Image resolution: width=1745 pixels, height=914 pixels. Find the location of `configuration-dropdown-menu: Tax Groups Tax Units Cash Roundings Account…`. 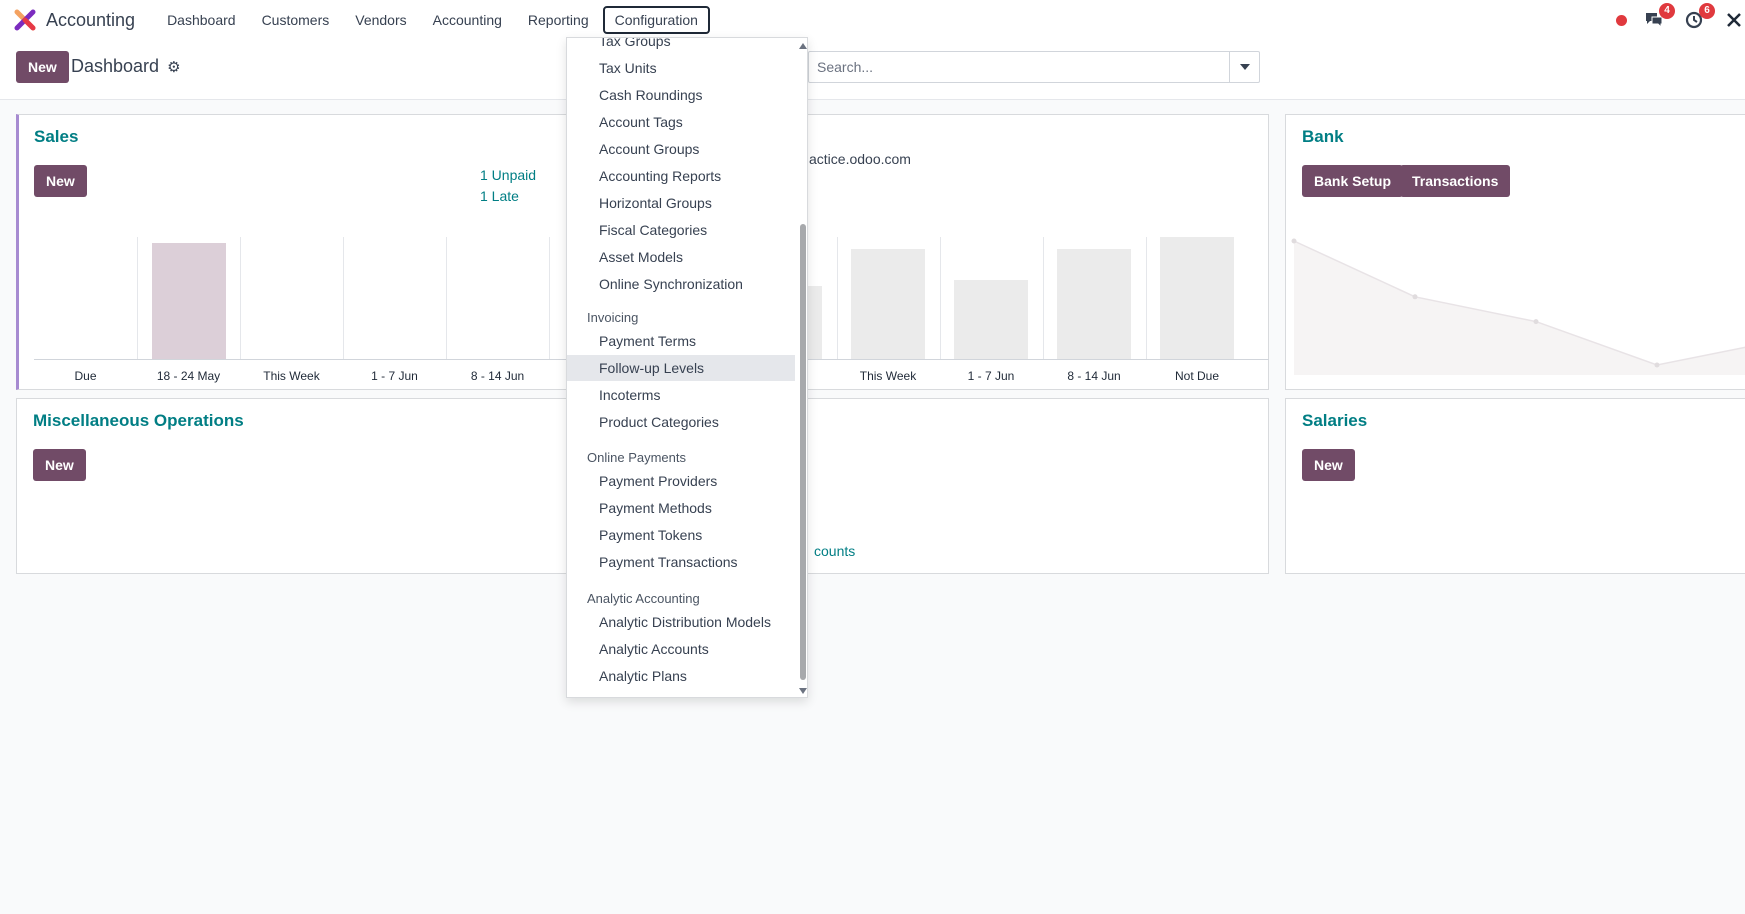

configuration-dropdown-menu: Tax Groups Tax Units Cash Roundings Account… is located at coordinates (687, 367).